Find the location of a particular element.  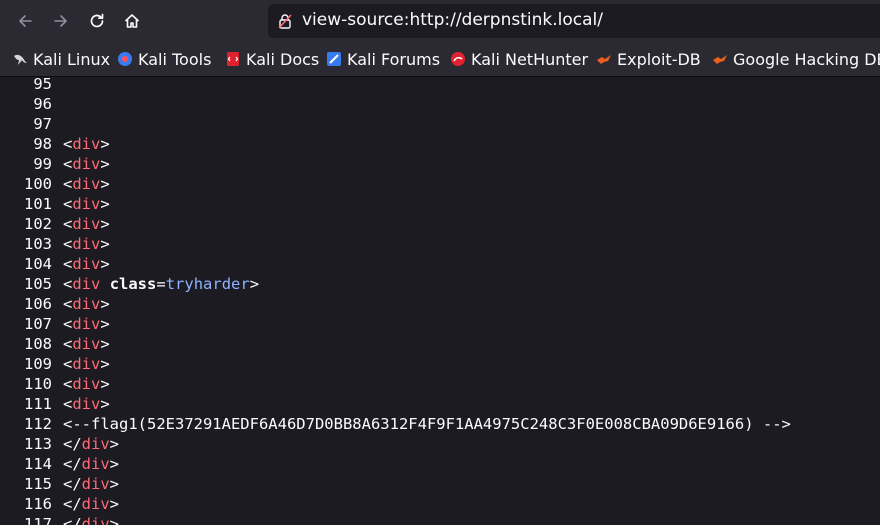

bookmark-google-hacking-db: Google Hacking DB is located at coordinates (796, 59).